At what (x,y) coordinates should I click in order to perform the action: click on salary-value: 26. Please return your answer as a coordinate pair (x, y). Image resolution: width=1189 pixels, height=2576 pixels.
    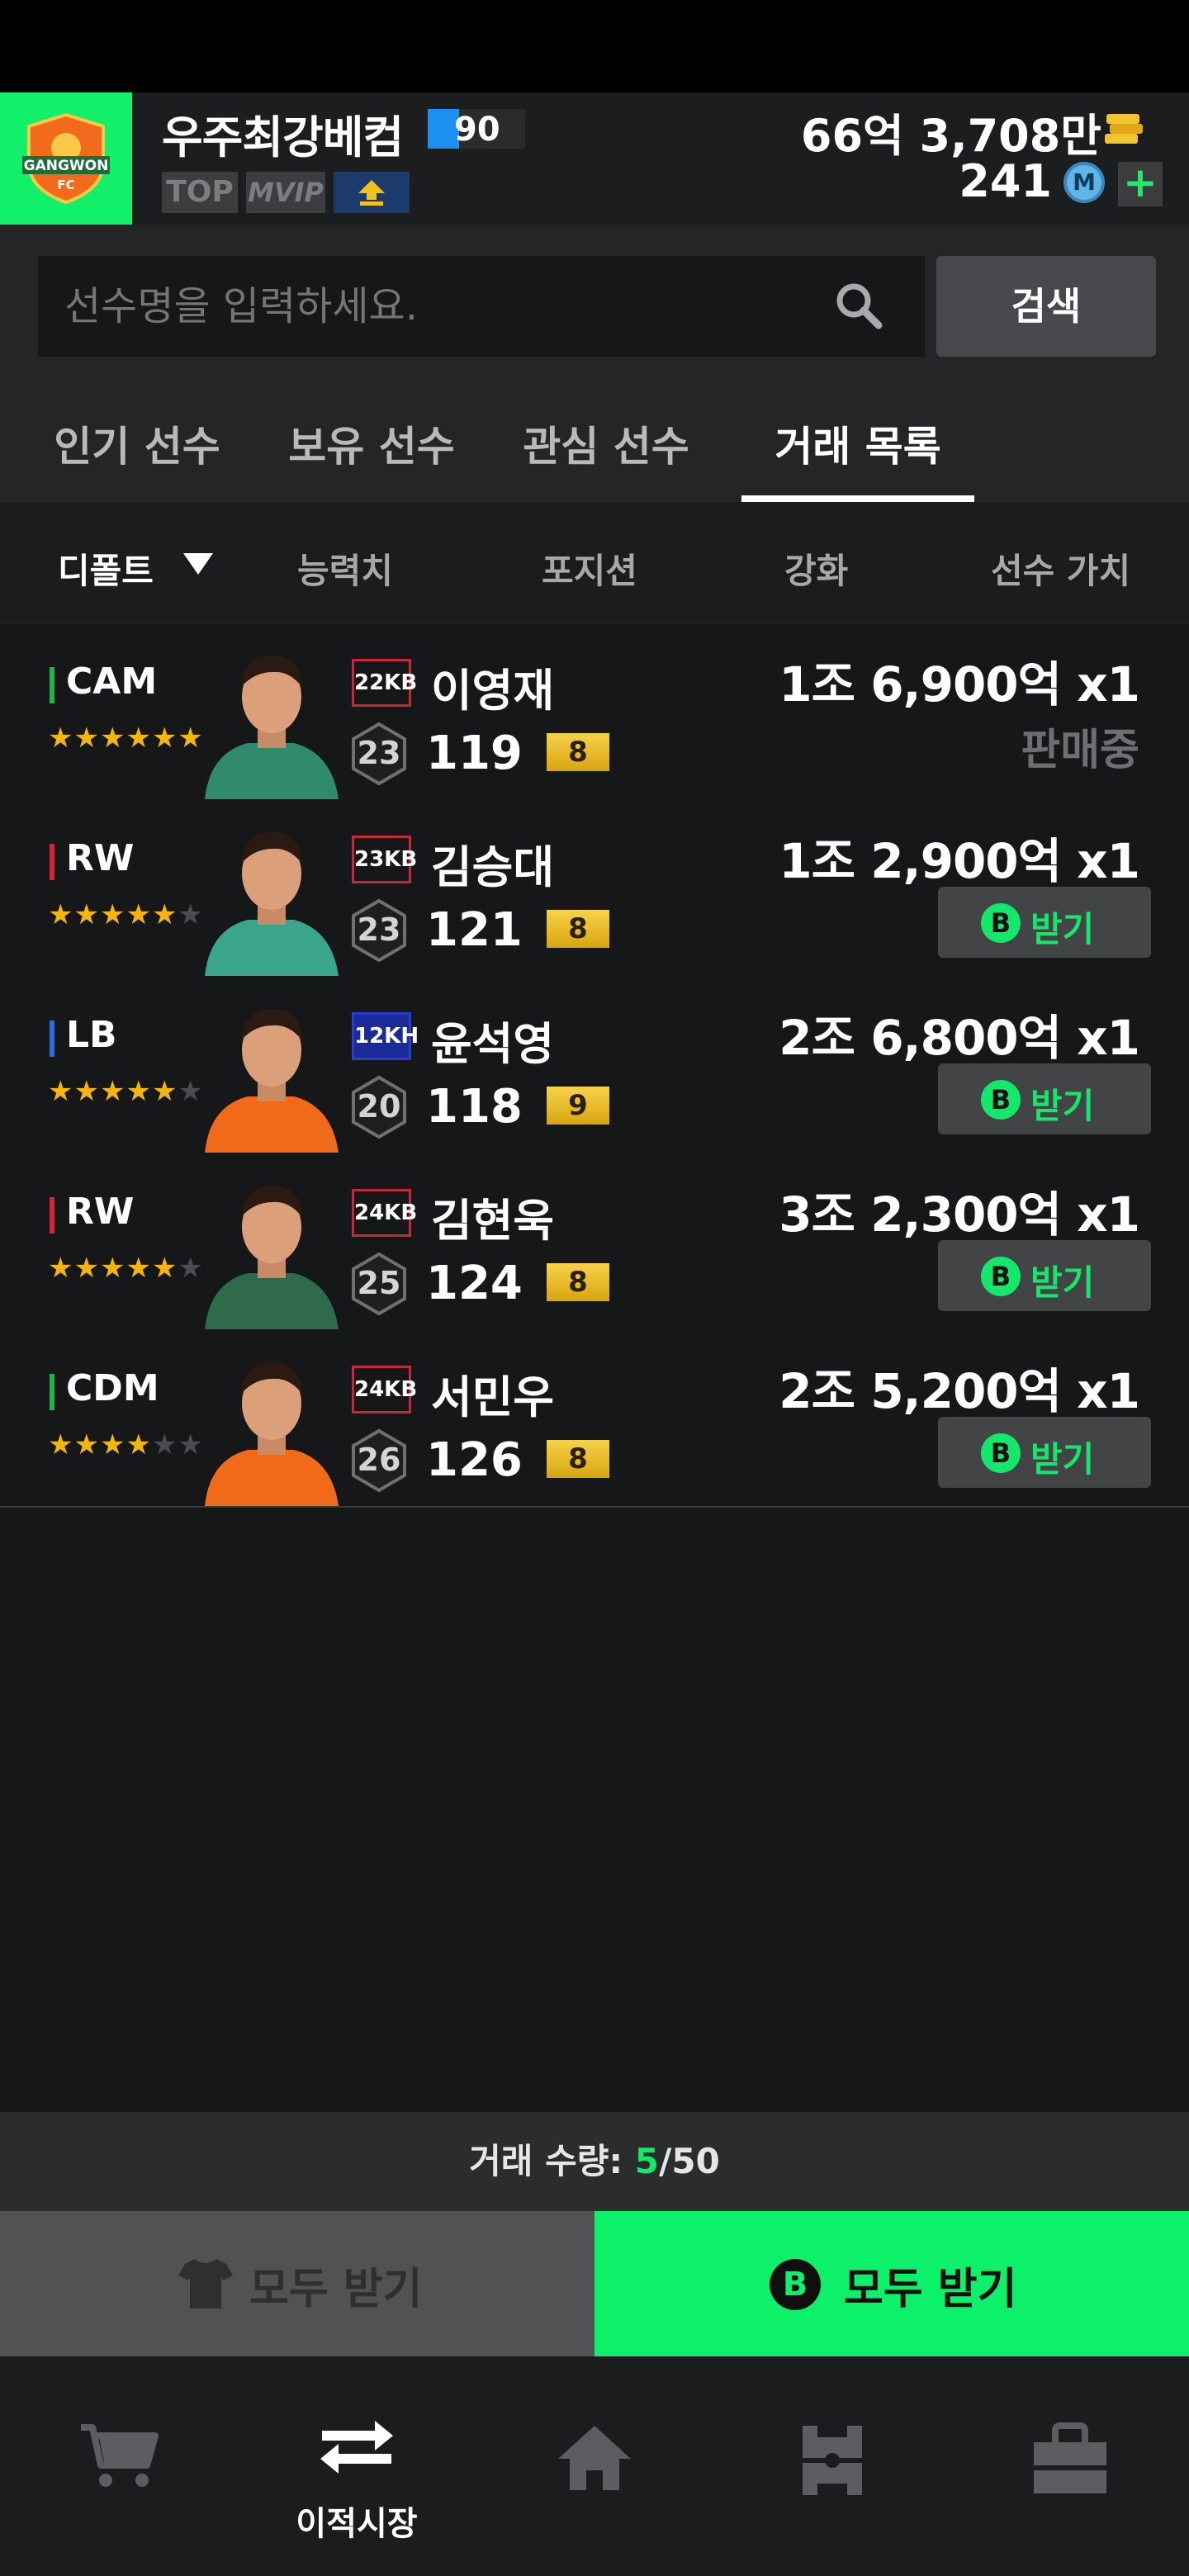
    Looking at the image, I should click on (379, 1460).